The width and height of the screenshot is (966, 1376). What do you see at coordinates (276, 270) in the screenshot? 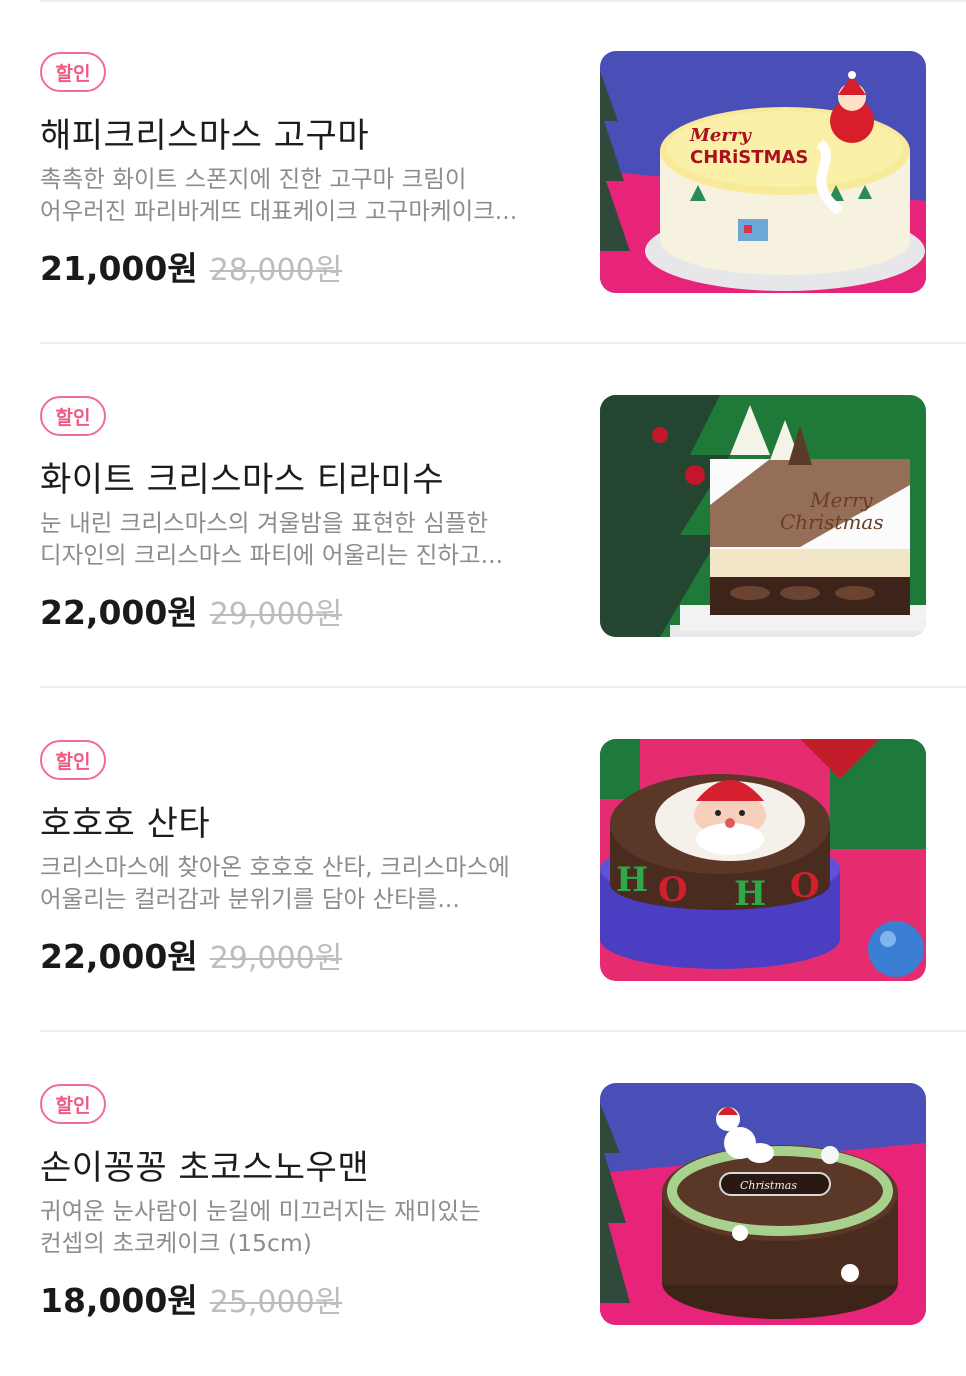
I see `original-price: 28,000원` at bounding box center [276, 270].